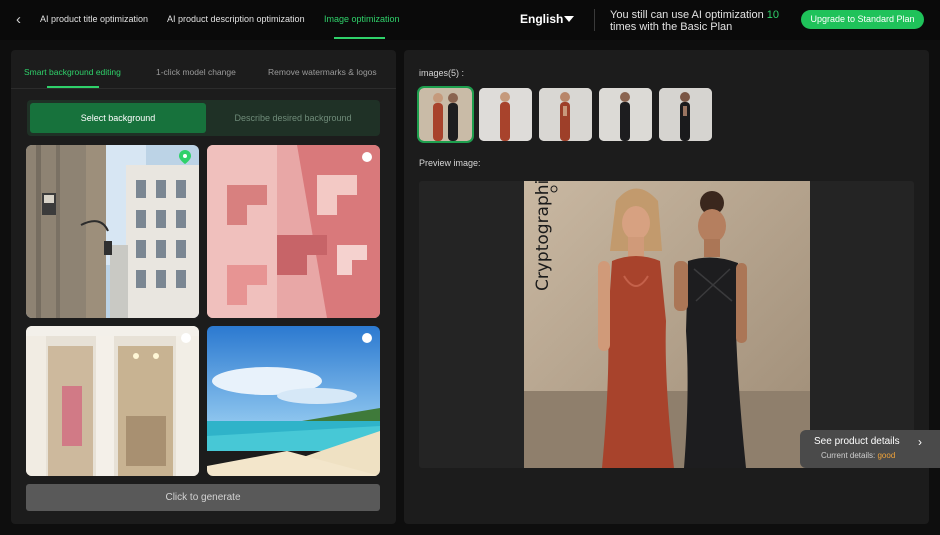 The image size is (940, 535). What do you see at coordinates (671, 27) in the screenshot?
I see `quota-suffix: times with the Basic Plan` at bounding box center [671, 27].